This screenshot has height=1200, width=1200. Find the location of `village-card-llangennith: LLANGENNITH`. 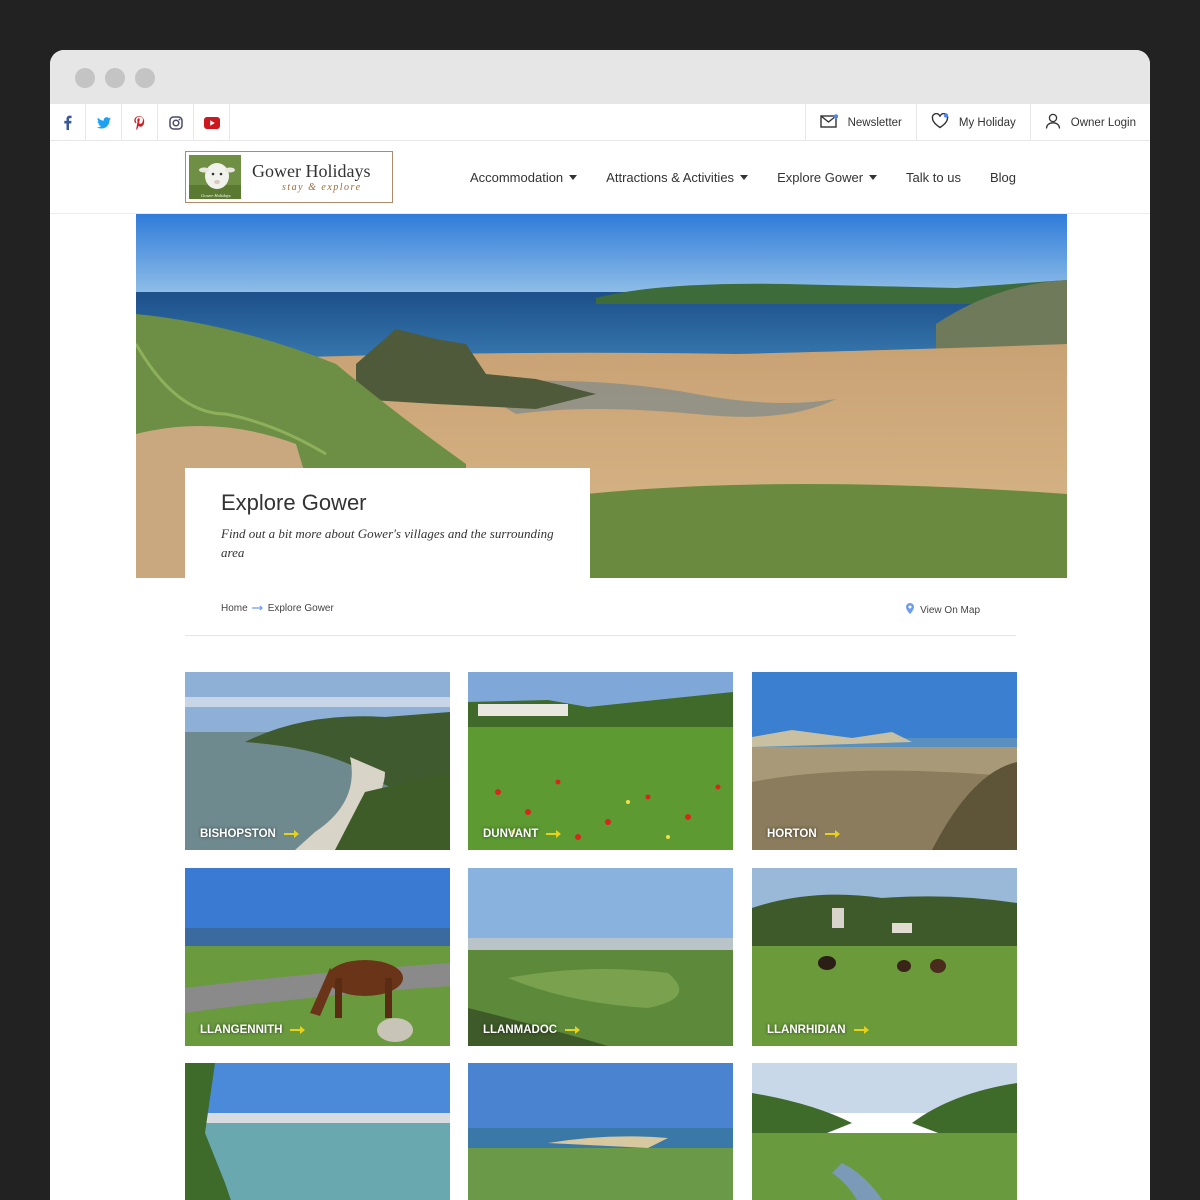

village-card-llangennith: LLANGENNITH is located at coordinates (317, 957).